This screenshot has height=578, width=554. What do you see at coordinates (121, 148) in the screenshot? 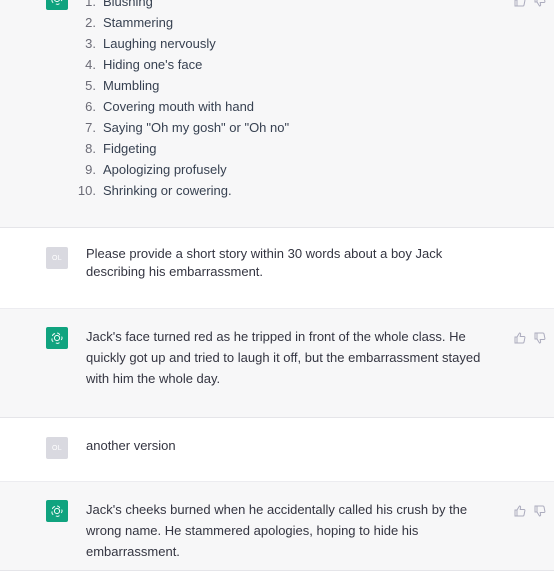
I see `list-item: 8. Fidgeting` at bounding box center [121, 148].